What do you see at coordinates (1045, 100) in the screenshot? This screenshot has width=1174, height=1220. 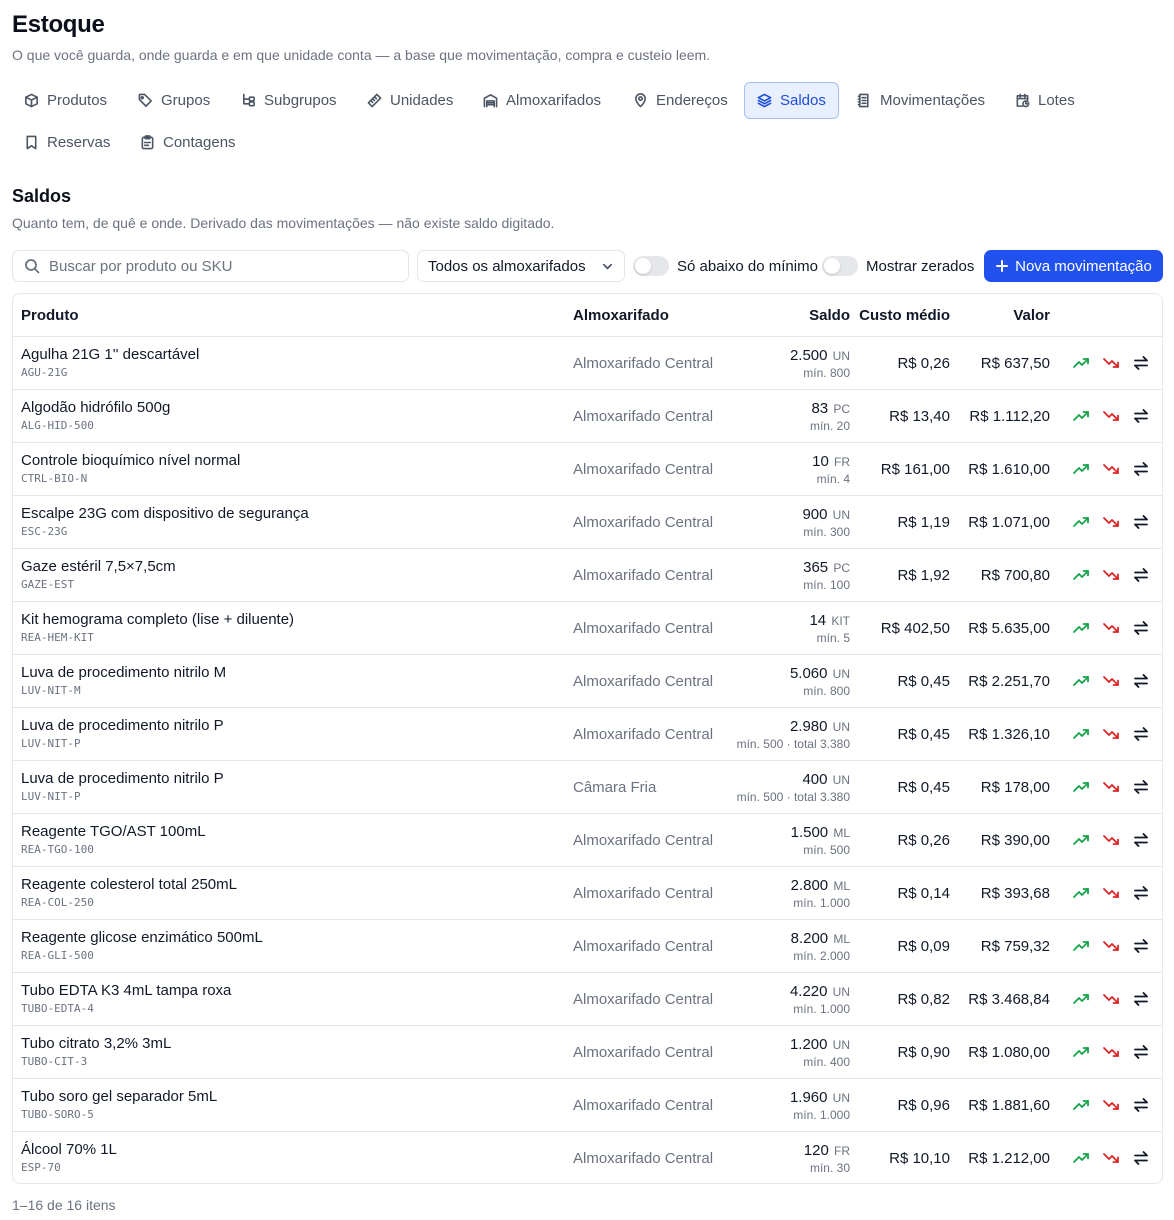 I see `tab-lotes: Lotes` at bounding box center [1045, 100].